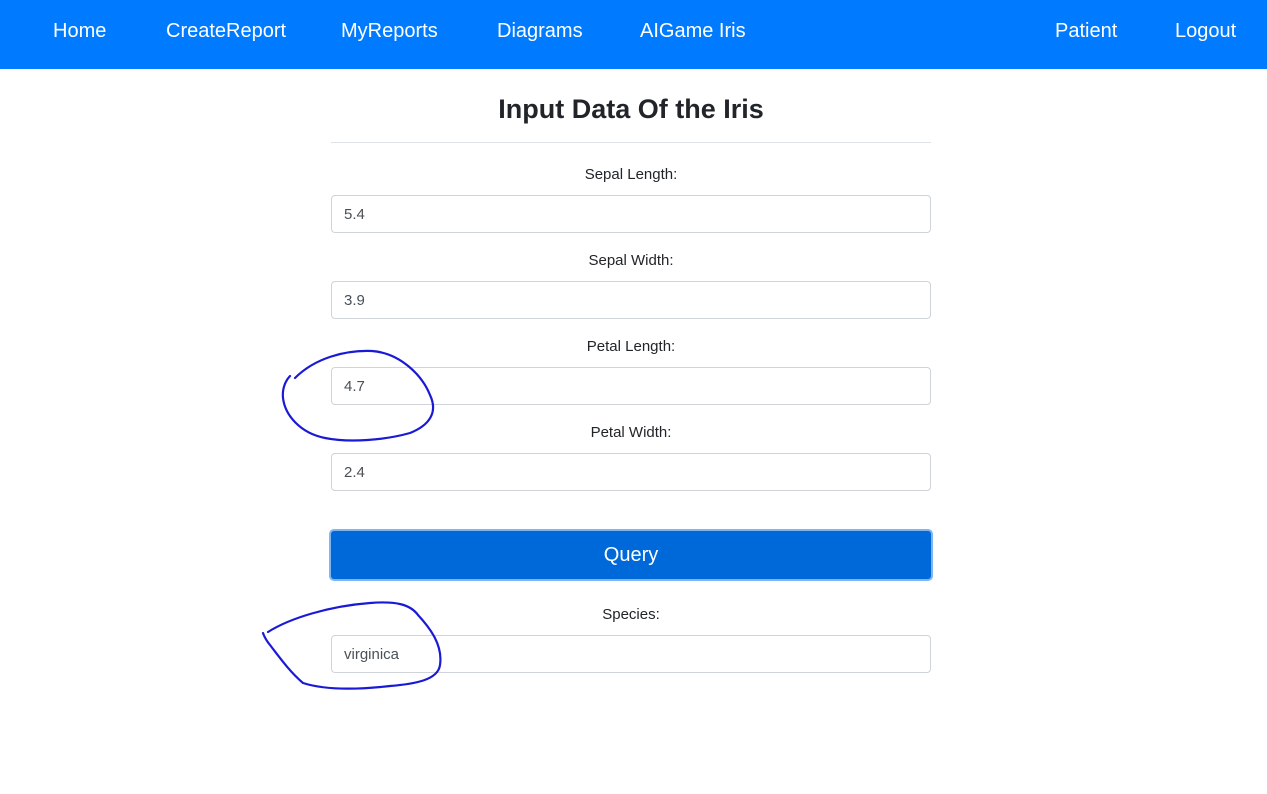 Image resolution: width=1267 pixels, height=794 pixels. What do you see at coordinates (693, 31) in the screenshot?
I see `nav-aigame-iris-link: AIGame Iris` at bounding box center [693, 31].